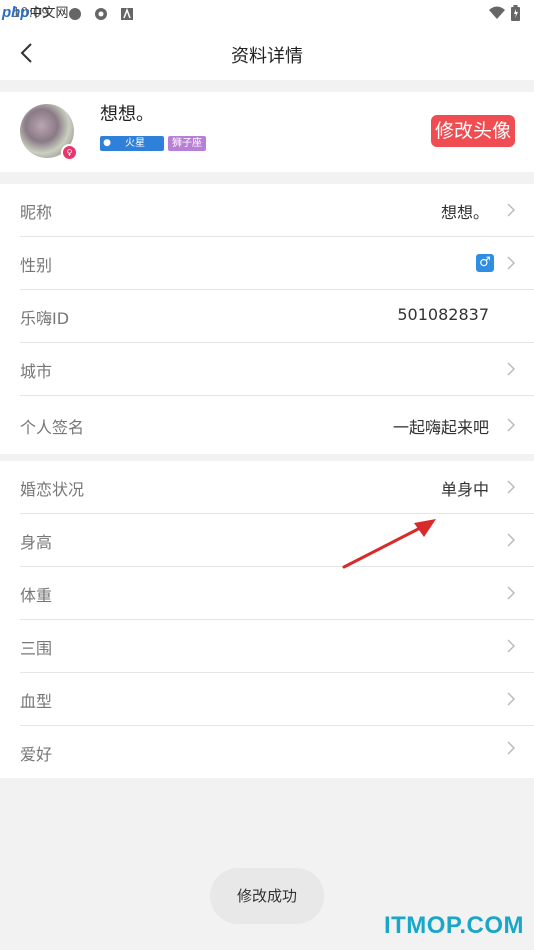 The width and height of the screenshot is (534, 950). What do you see at coordinates (277, 210) in the screenshot?
I see `row-nickname: 昵称 想想。` at bounding box center [277, 210].